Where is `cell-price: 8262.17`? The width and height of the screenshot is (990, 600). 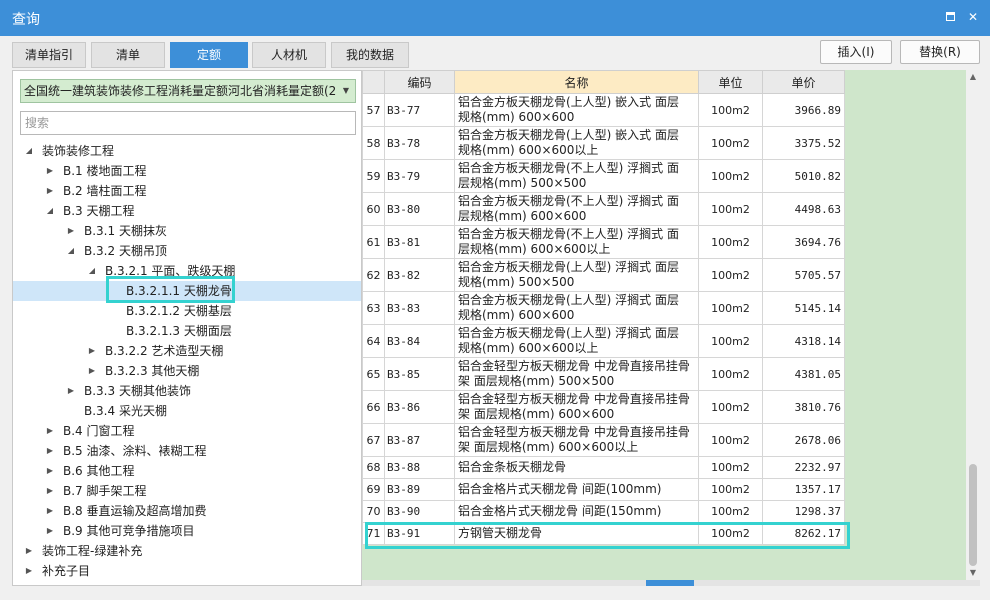
cell-price: 8262.17 is located at coordinates (803, 533).